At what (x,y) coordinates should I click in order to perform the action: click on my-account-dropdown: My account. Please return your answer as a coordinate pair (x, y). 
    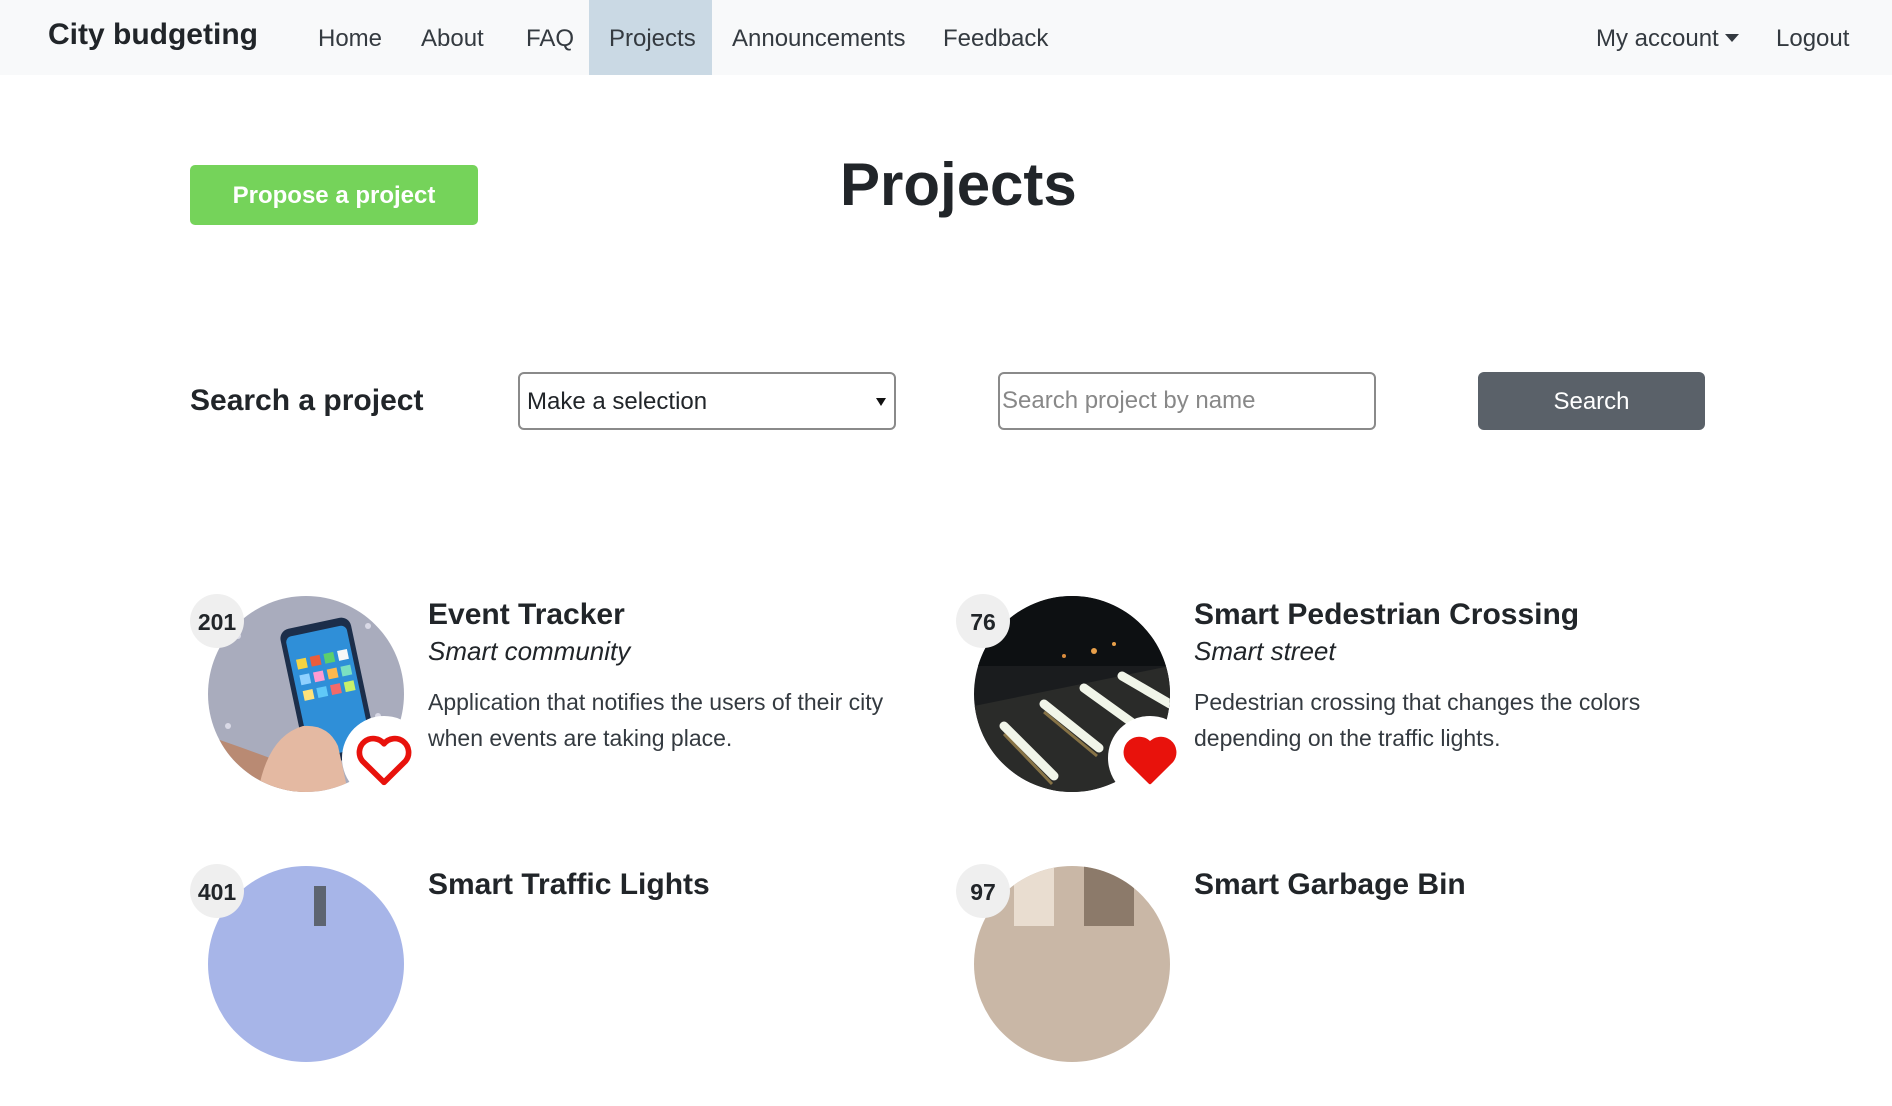
    Looking at the image, I should click on (1667, 37).